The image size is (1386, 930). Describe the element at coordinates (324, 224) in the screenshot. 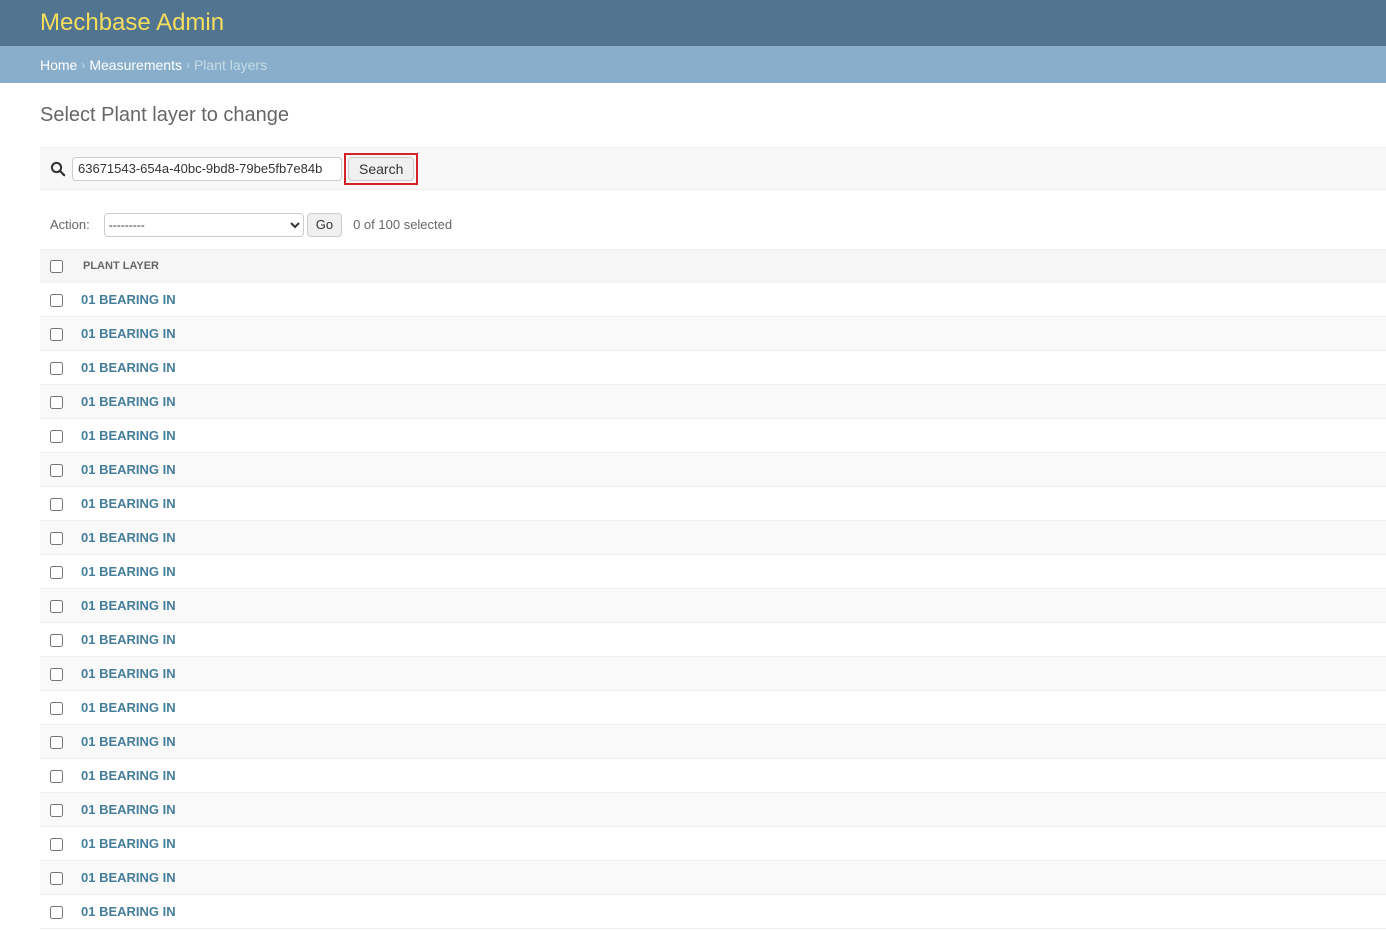

I see `go-button: Go` at that location.